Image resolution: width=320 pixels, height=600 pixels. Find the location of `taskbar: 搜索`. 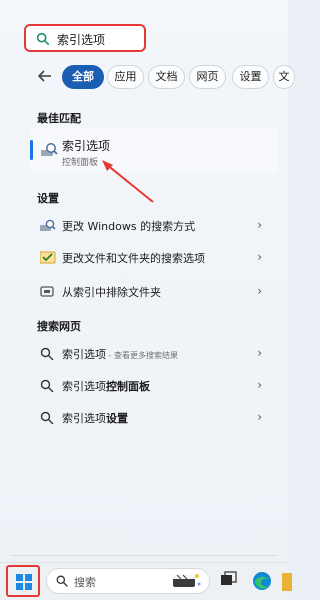

taskbar: 搜索 is located at coordinates (146, 581).